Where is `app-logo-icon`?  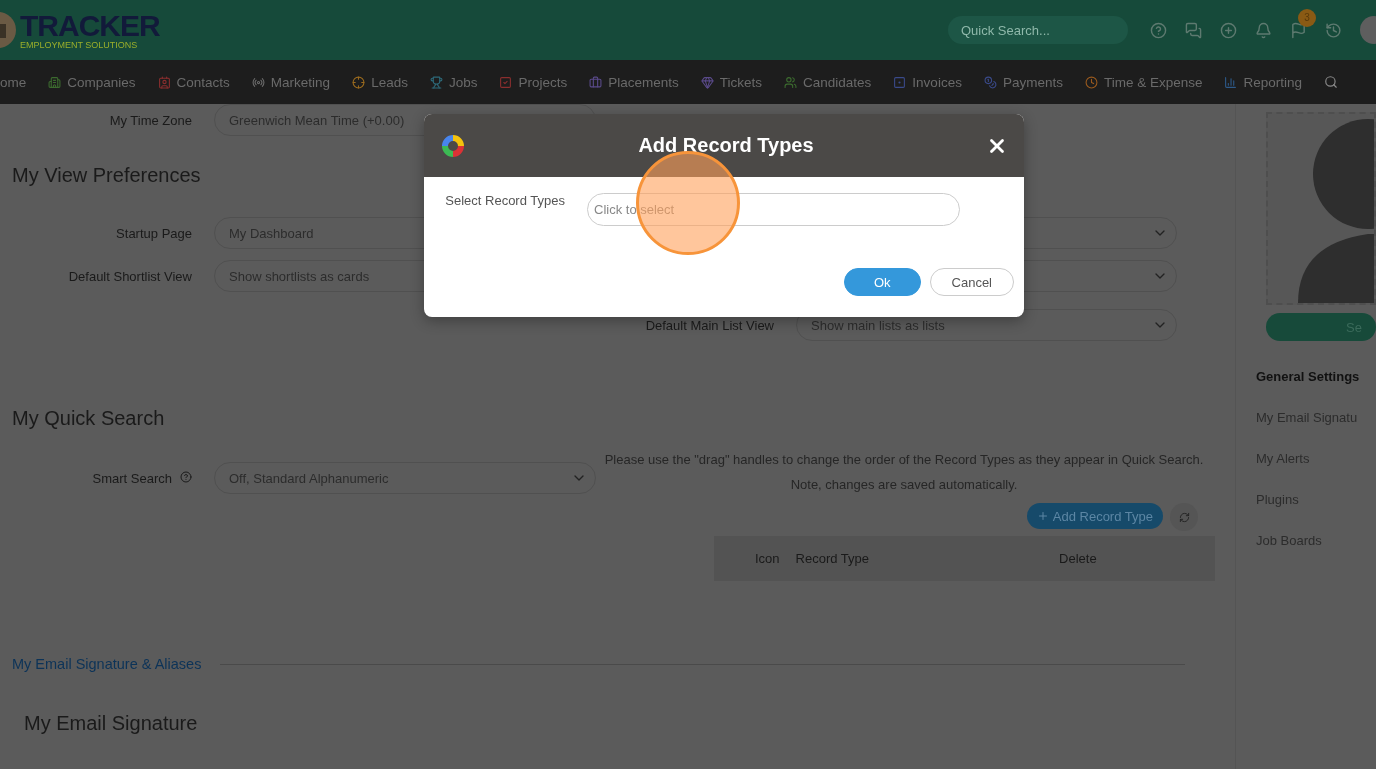 app-logo-icon is located at coordinates (453, 145).